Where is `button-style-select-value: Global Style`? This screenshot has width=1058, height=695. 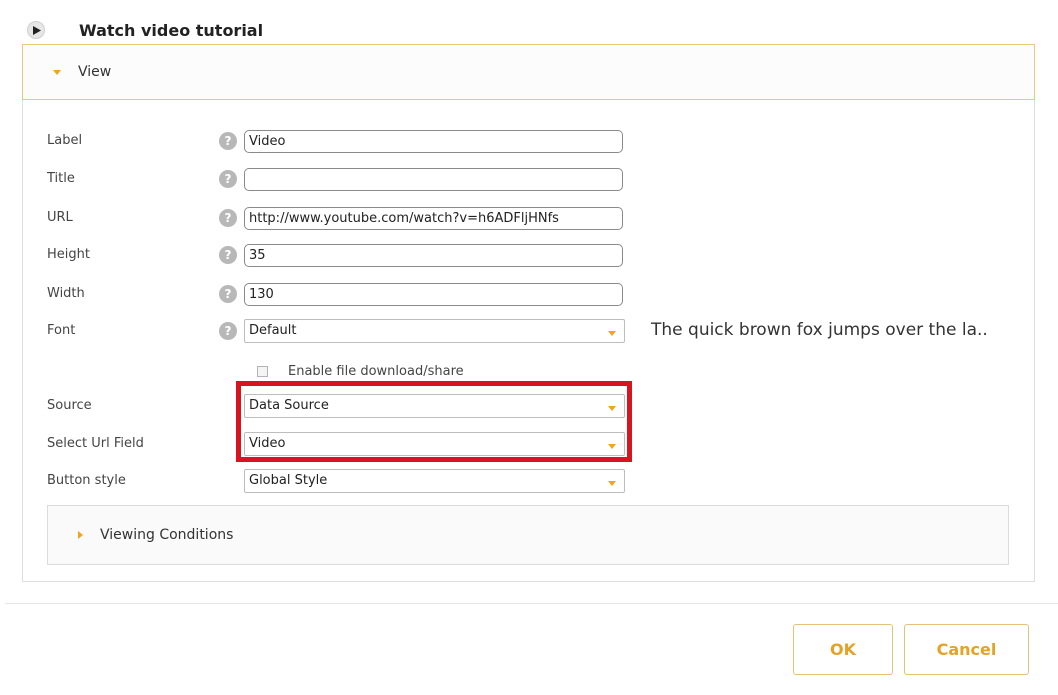 button-style-select-value: Global Style is located at coordinates (288, 480).